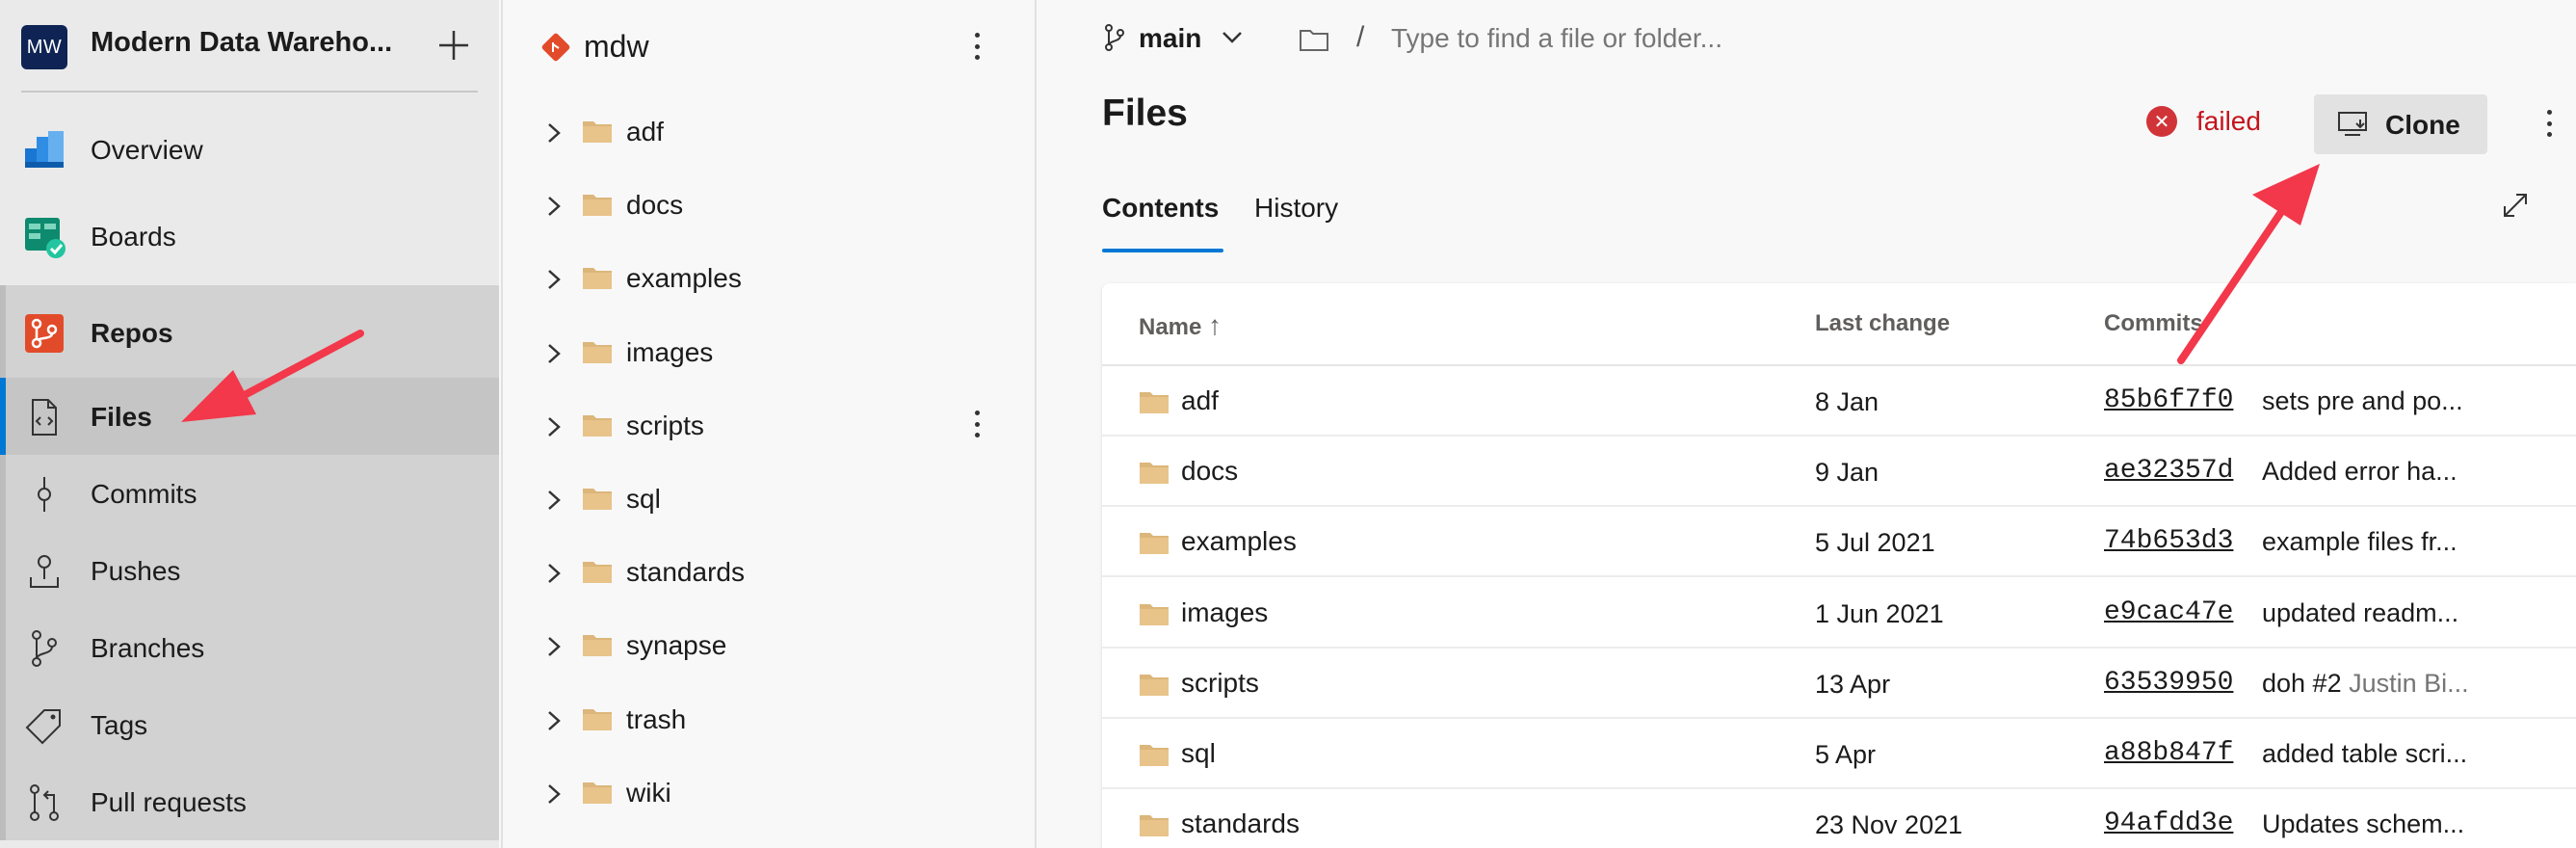  What do you see at coordinates (250, 649) in the screenshot?
I see `nav-item-branches: Branches` at bounding box center [250, 649].